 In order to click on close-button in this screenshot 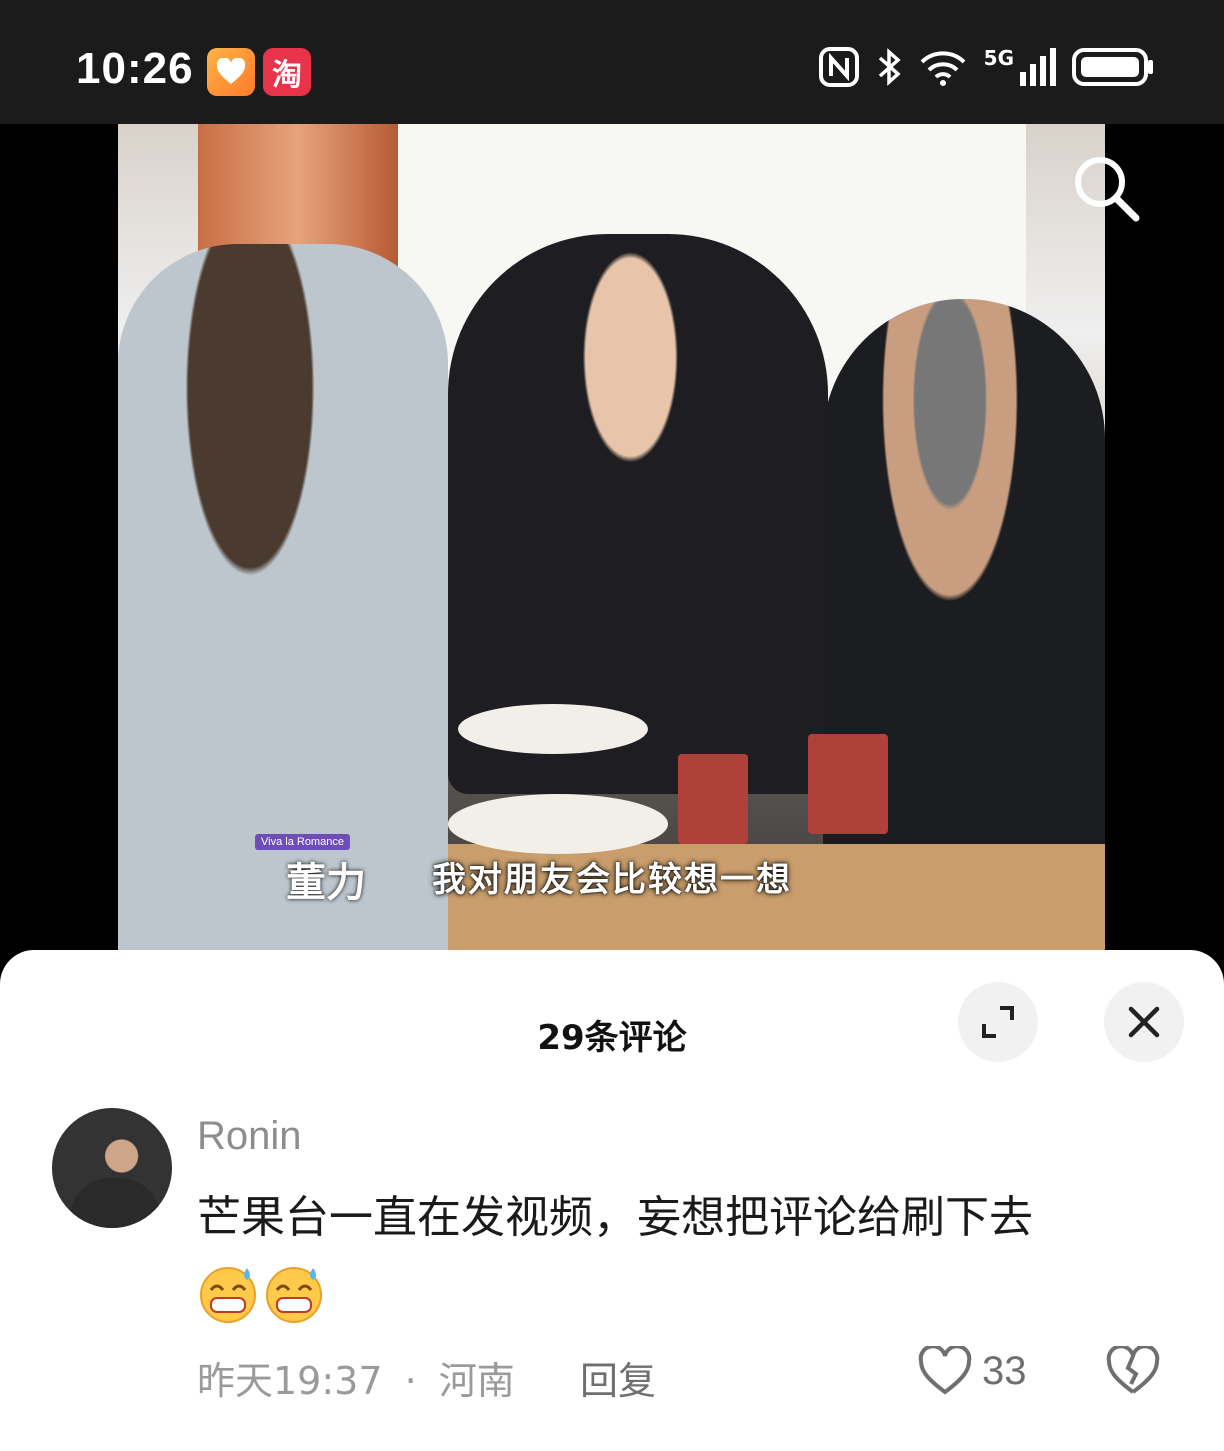, I will do `click(1144, 1022)`.